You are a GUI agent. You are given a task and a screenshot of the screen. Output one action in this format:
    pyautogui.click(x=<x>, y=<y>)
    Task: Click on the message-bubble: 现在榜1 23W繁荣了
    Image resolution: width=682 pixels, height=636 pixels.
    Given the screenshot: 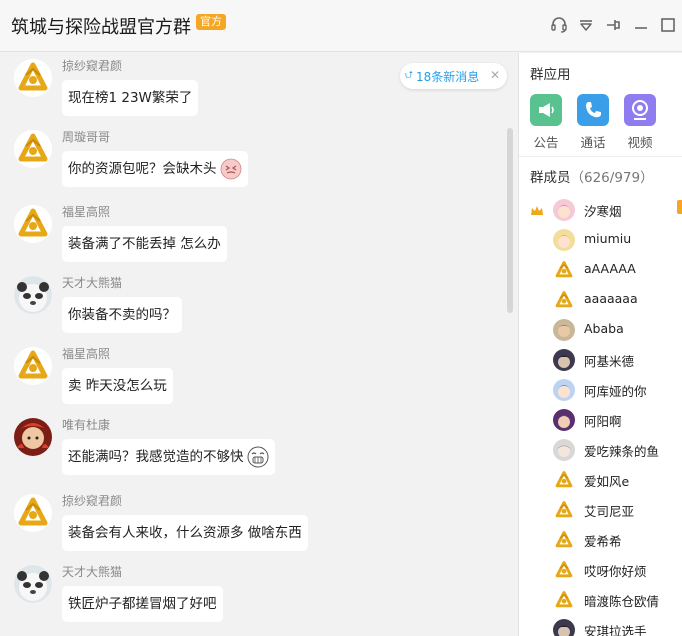 What is the action you would take?
    pyautogui.click(x=130, y=98)
    